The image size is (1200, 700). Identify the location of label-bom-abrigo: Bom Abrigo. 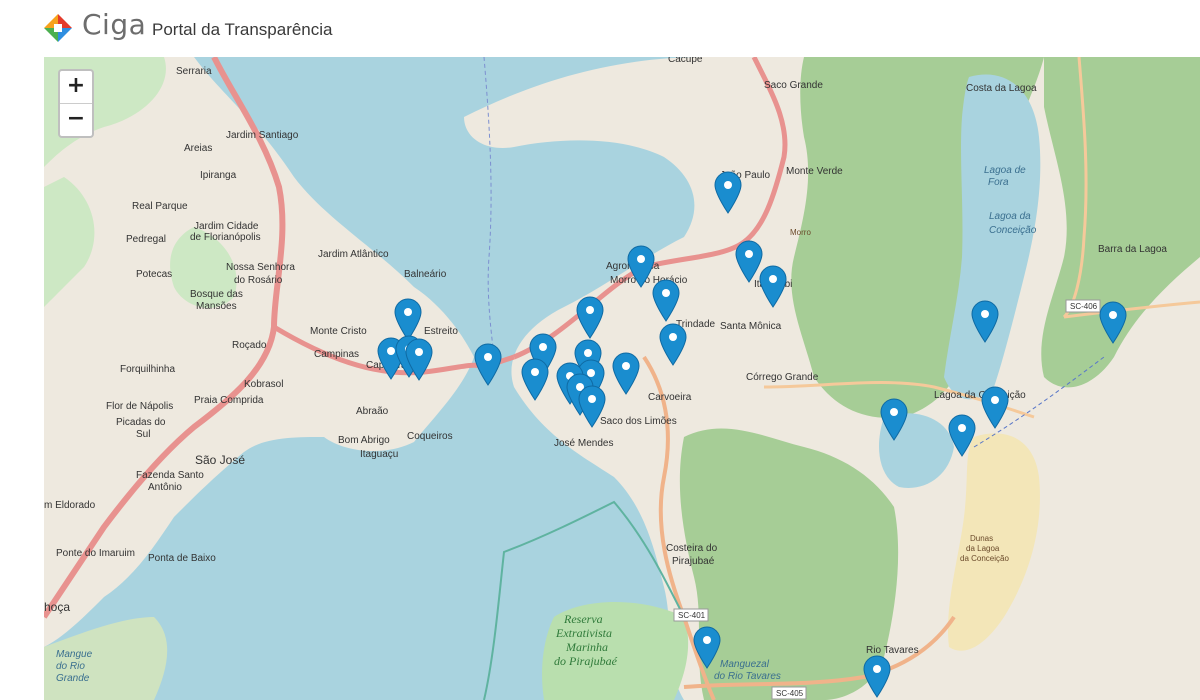
(364, 440).